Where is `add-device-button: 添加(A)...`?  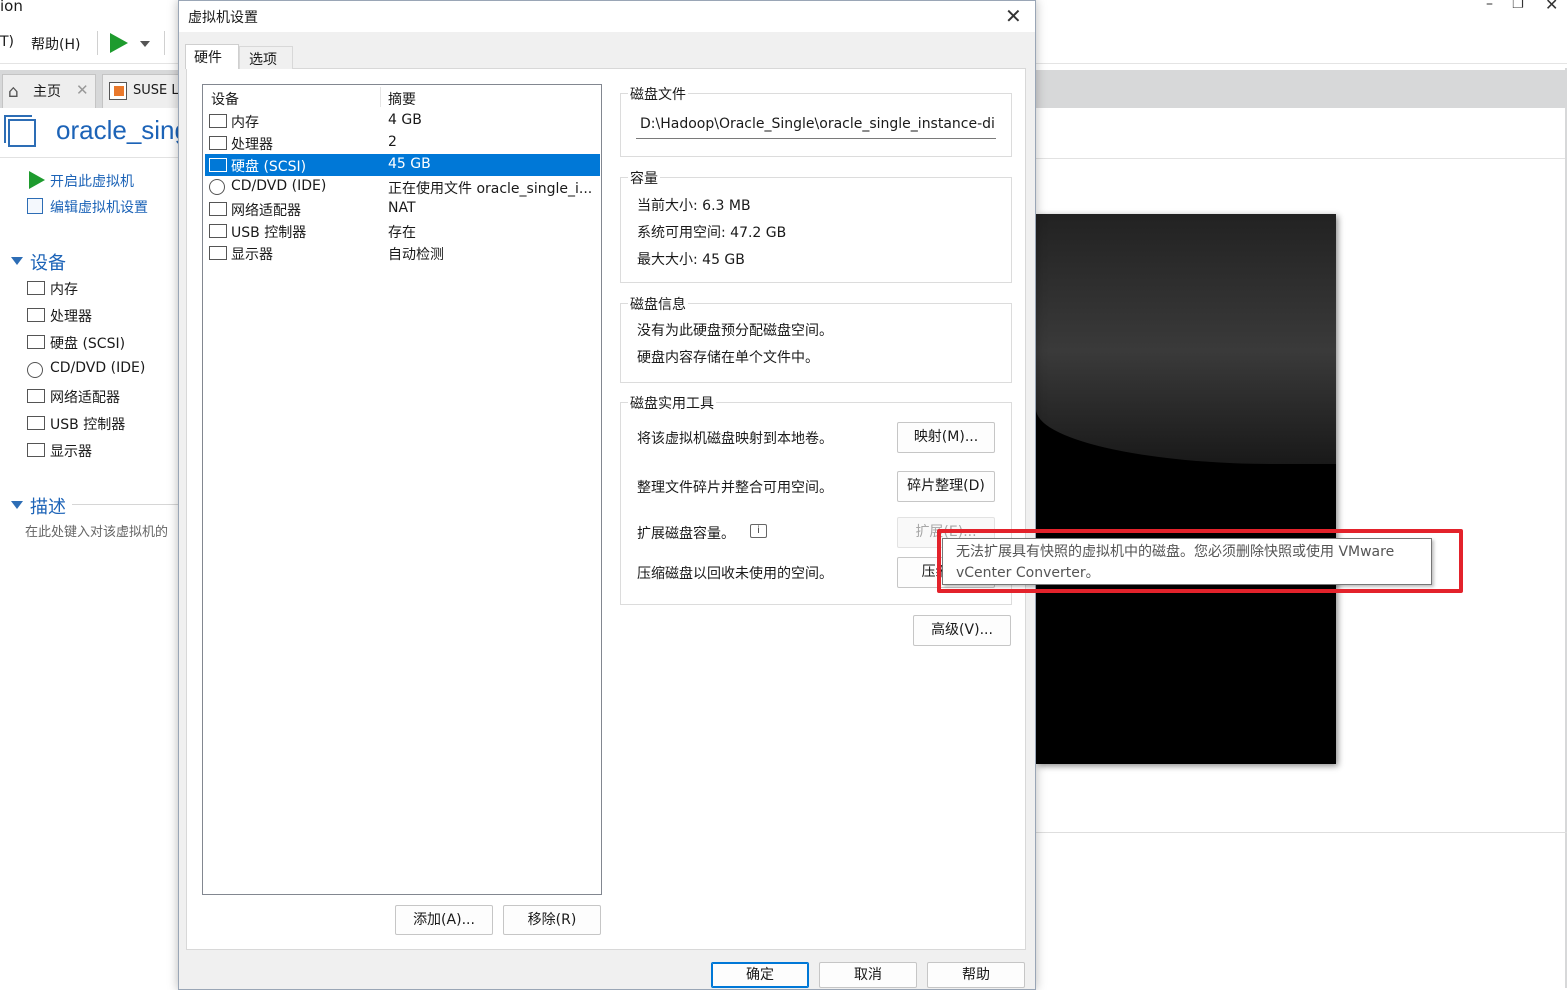 add-device-button: 添加(A)... is located at coordinates (444, 920).